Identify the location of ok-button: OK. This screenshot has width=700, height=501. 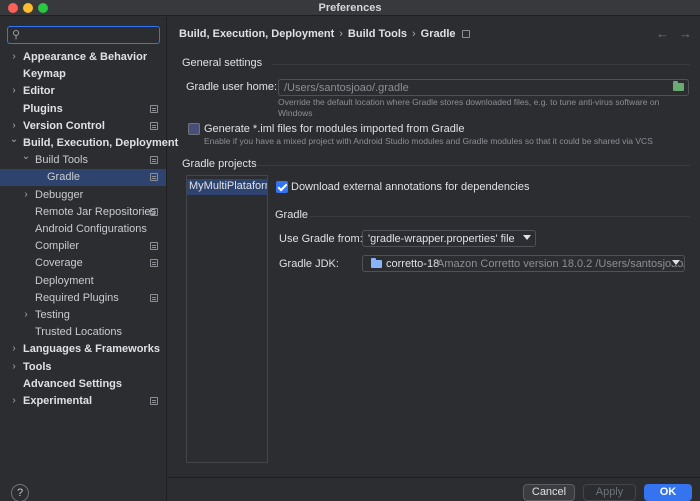
(668, 492).